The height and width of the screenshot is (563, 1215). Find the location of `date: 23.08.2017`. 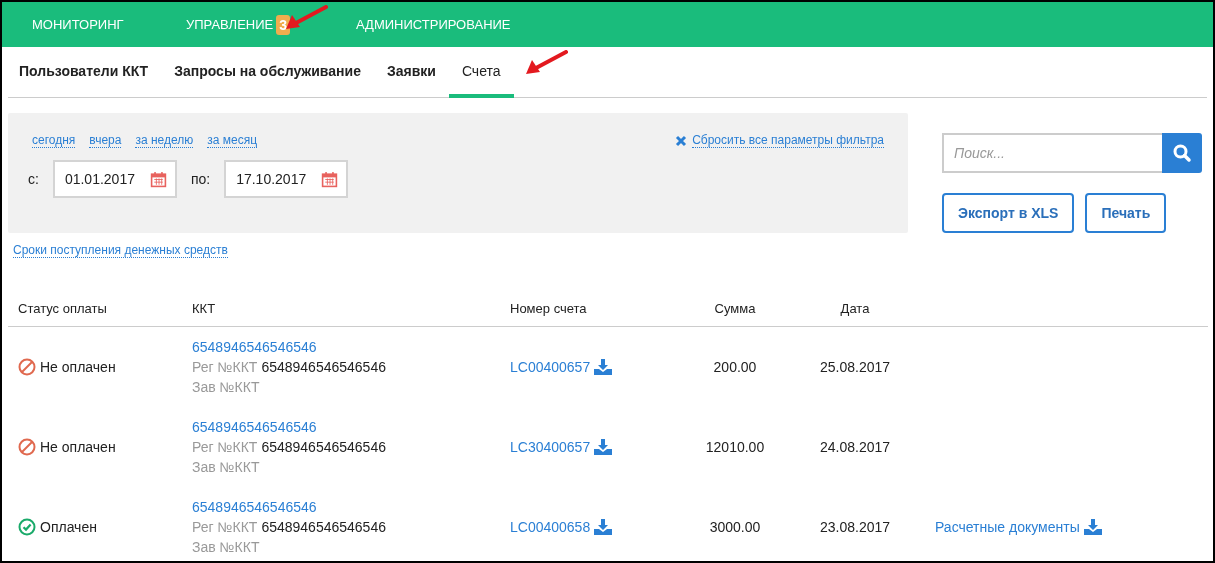

date: 23.08.2017 is located at coordinates (855, 527).